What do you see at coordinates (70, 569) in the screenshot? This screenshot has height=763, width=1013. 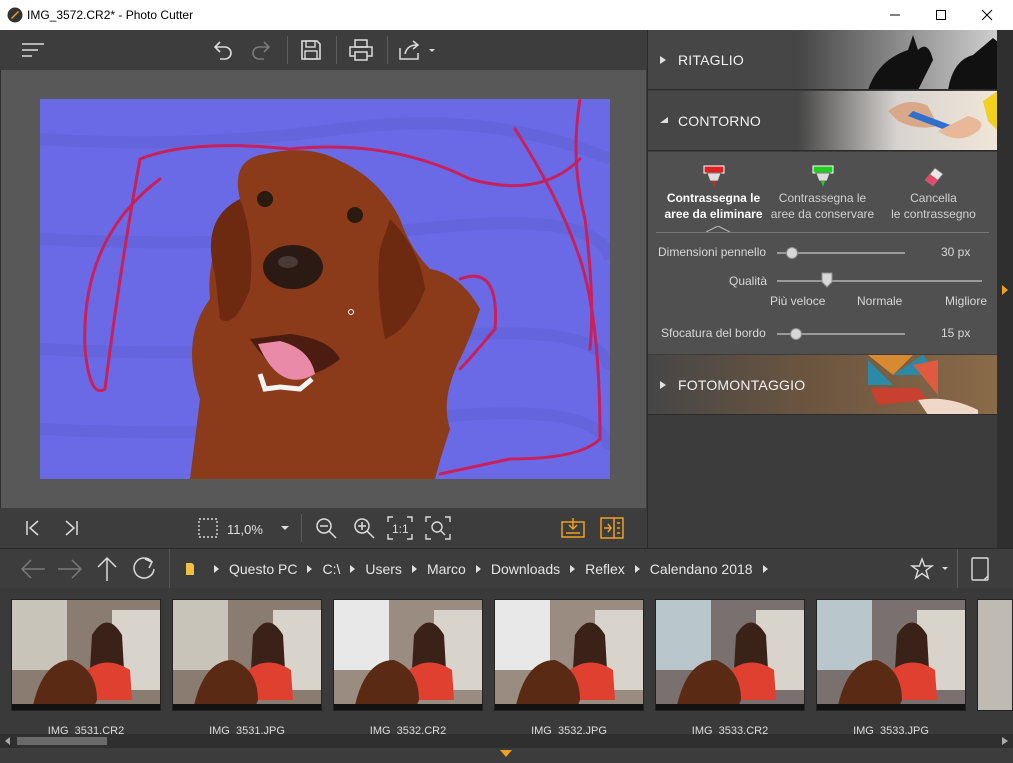 I see `forward-button` at bounding box center [70, 569].